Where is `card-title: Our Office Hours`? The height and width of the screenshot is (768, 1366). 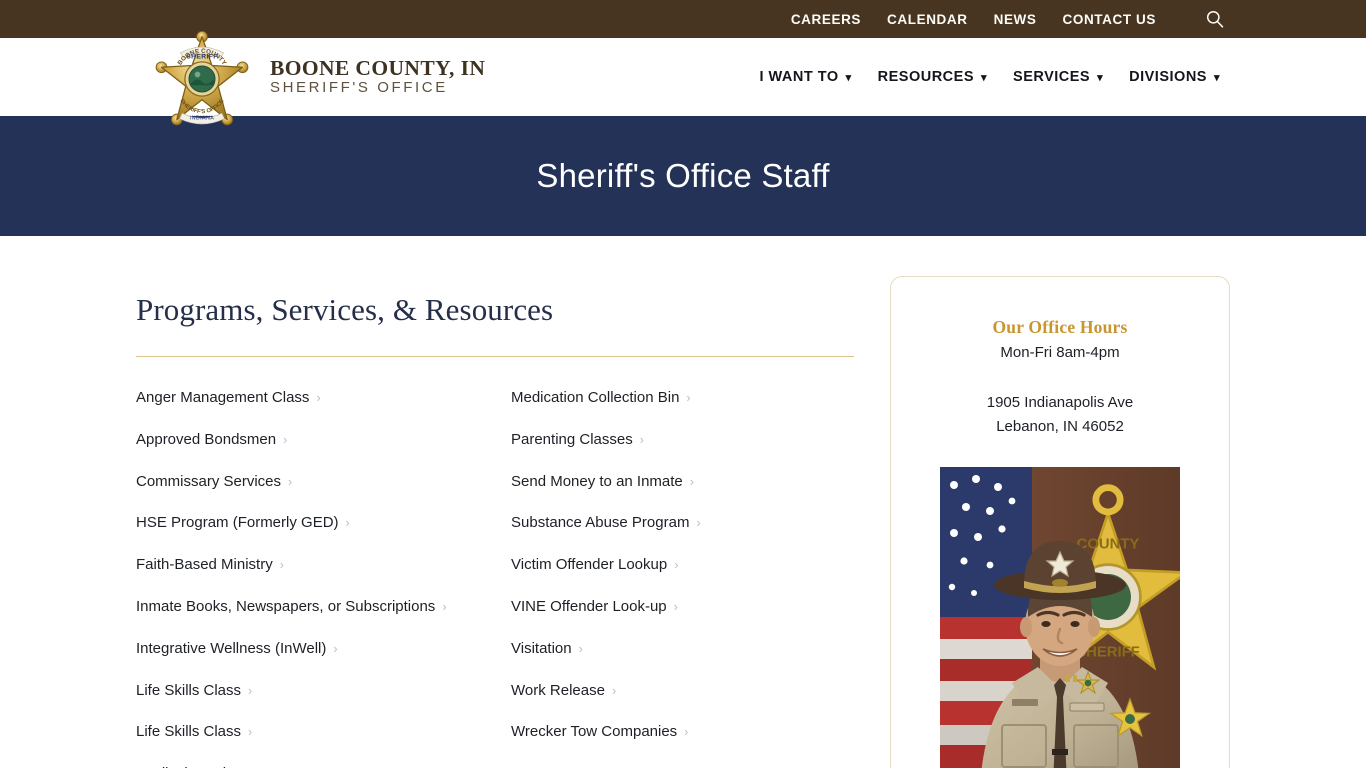
card-title: Our Office Hours is located at coordinates (1060, 327).